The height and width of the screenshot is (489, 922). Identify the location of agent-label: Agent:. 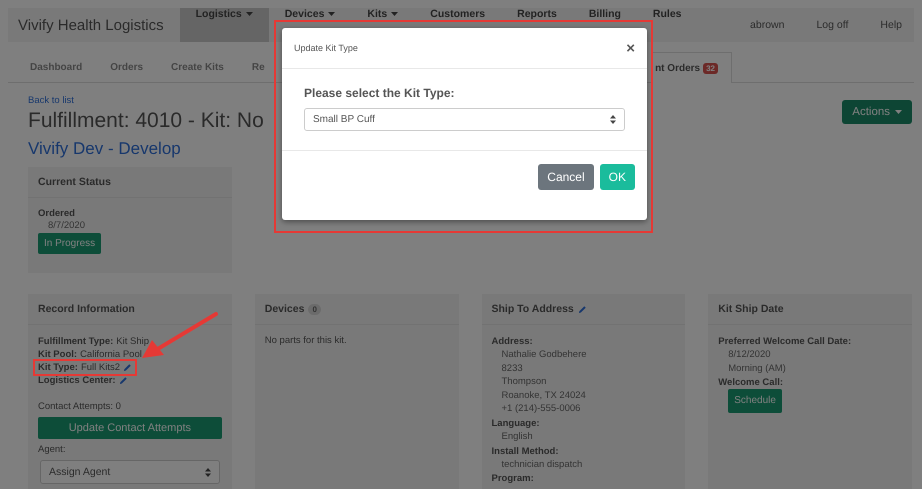
(52, 449).